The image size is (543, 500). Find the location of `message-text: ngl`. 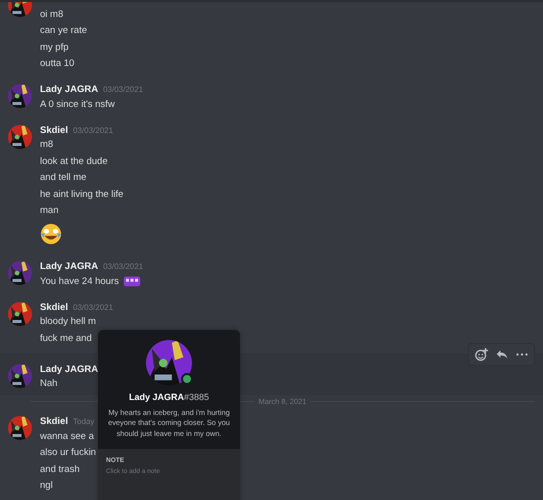

message-text: ngl is located at coordinates (46, 486).